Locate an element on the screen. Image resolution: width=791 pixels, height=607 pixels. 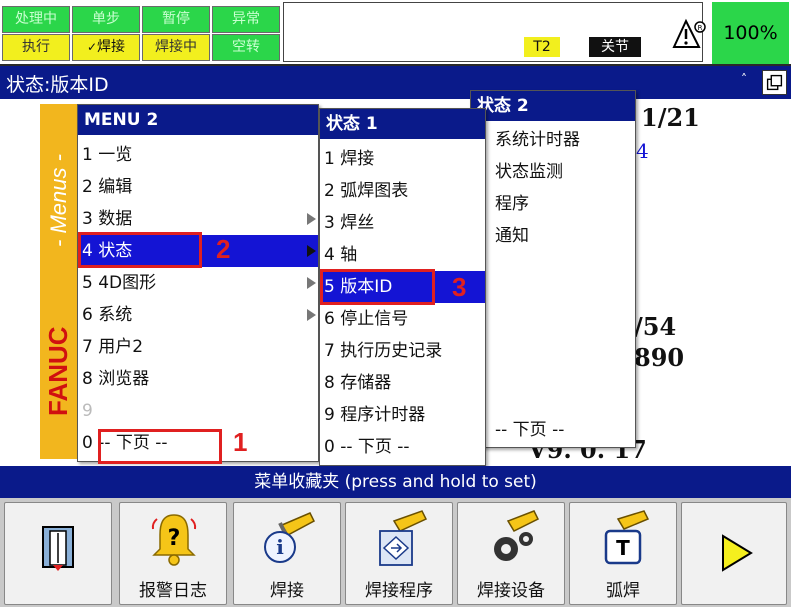
background-fragment: /54 is located at coordinates (655, 326).